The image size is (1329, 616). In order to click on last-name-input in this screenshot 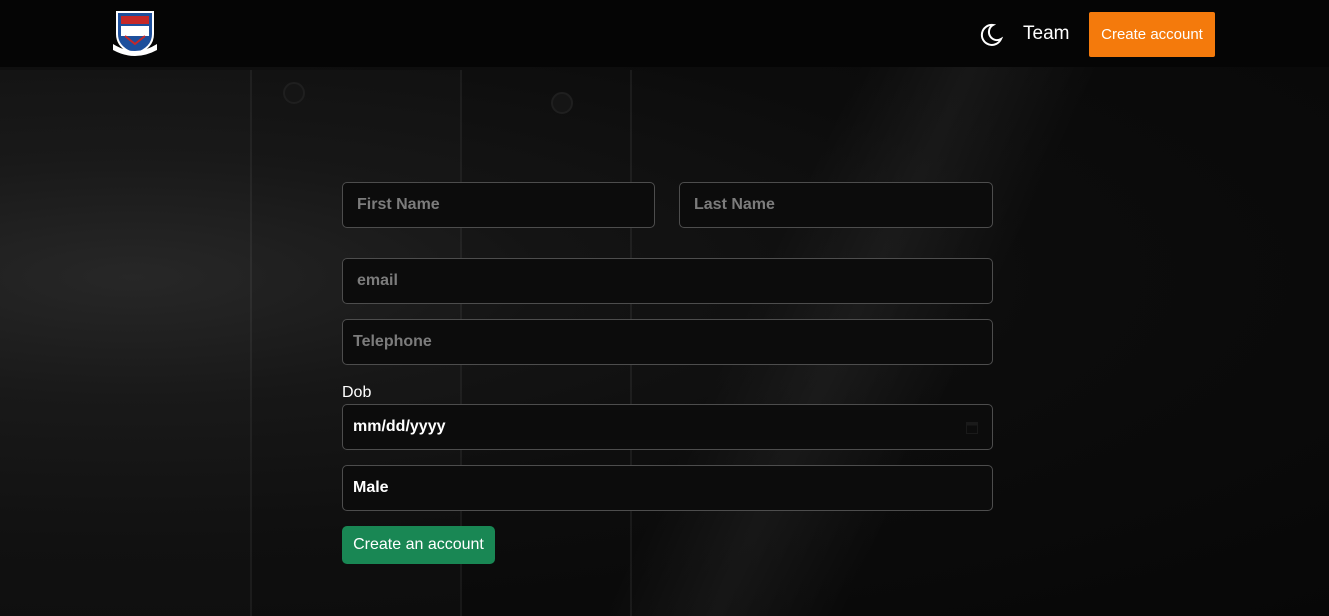, I will do `click(836, 205)`.